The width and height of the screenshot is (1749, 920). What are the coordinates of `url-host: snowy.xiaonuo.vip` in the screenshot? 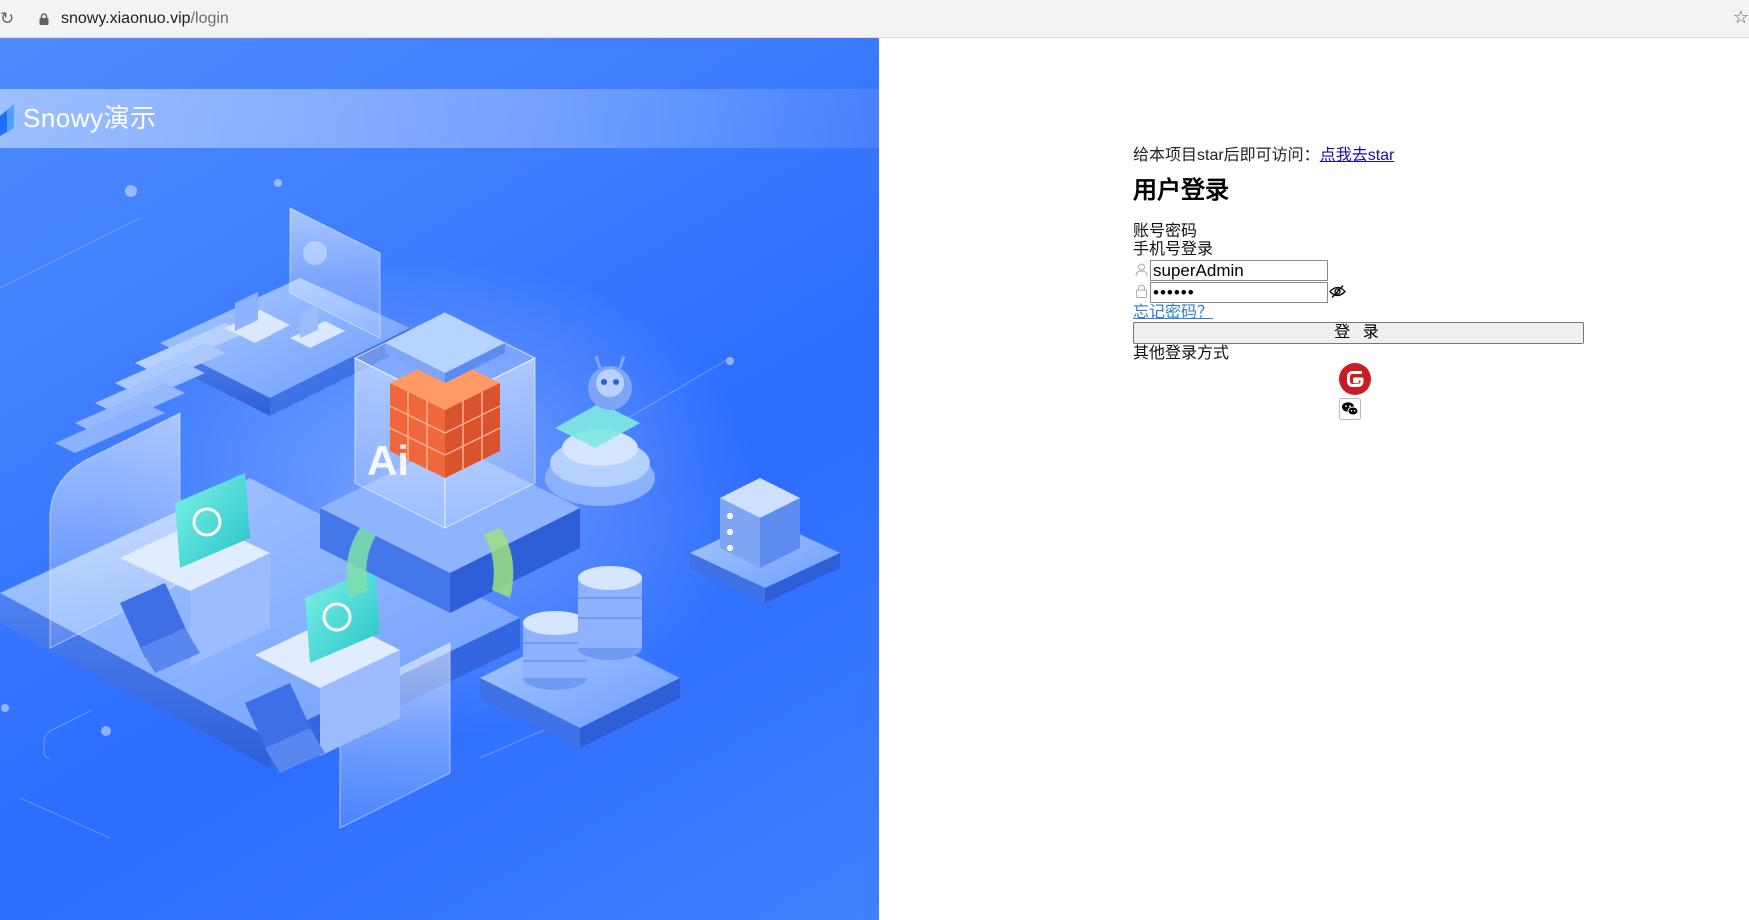 It's located at (126, 18).